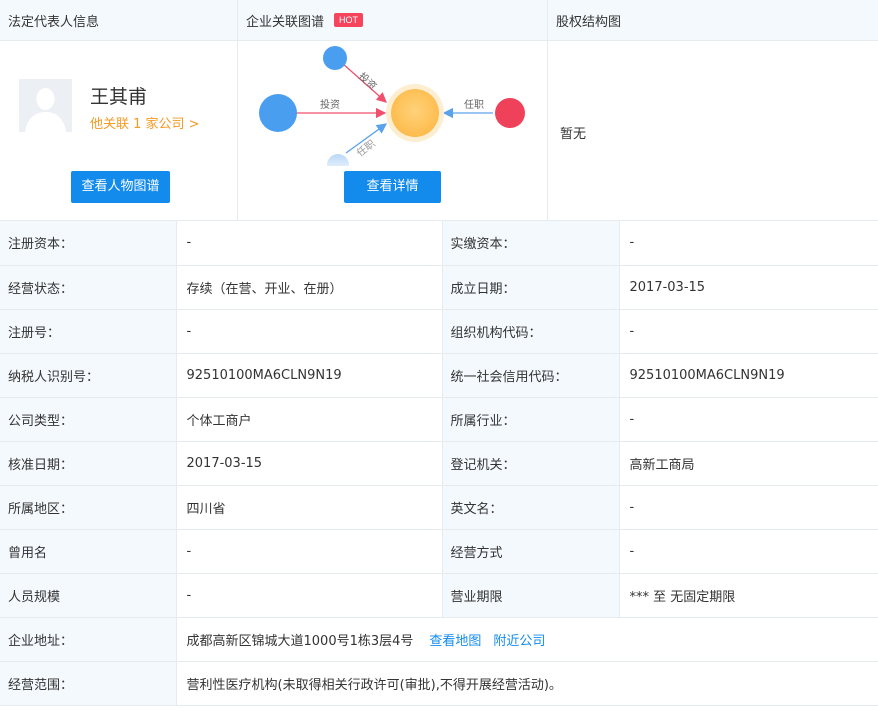  What do you see at coordinates (713, 110) in the screenshot?
I see `equity-panel: 股权结构图 暂无` at bounding box center [713, 110].